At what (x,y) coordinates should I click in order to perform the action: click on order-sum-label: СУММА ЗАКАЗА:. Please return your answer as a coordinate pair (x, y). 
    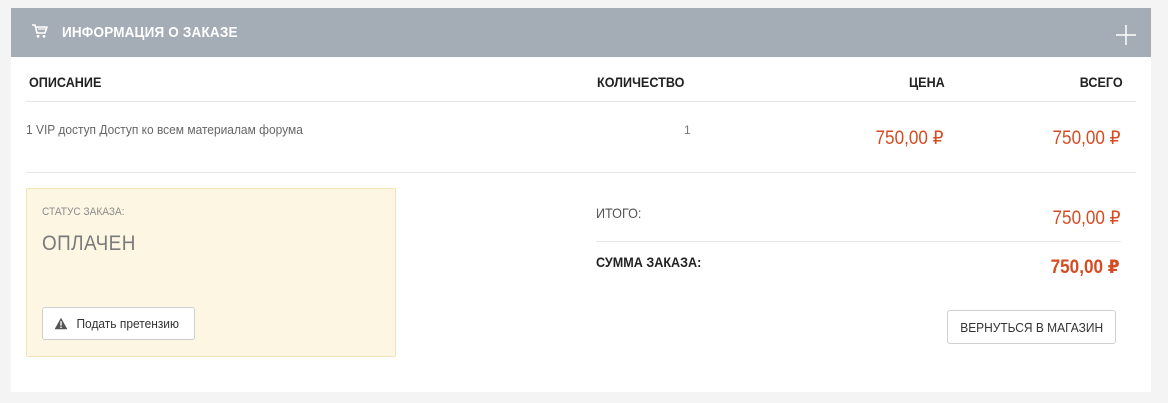
    Looking at the image, I should click on (649, 262).